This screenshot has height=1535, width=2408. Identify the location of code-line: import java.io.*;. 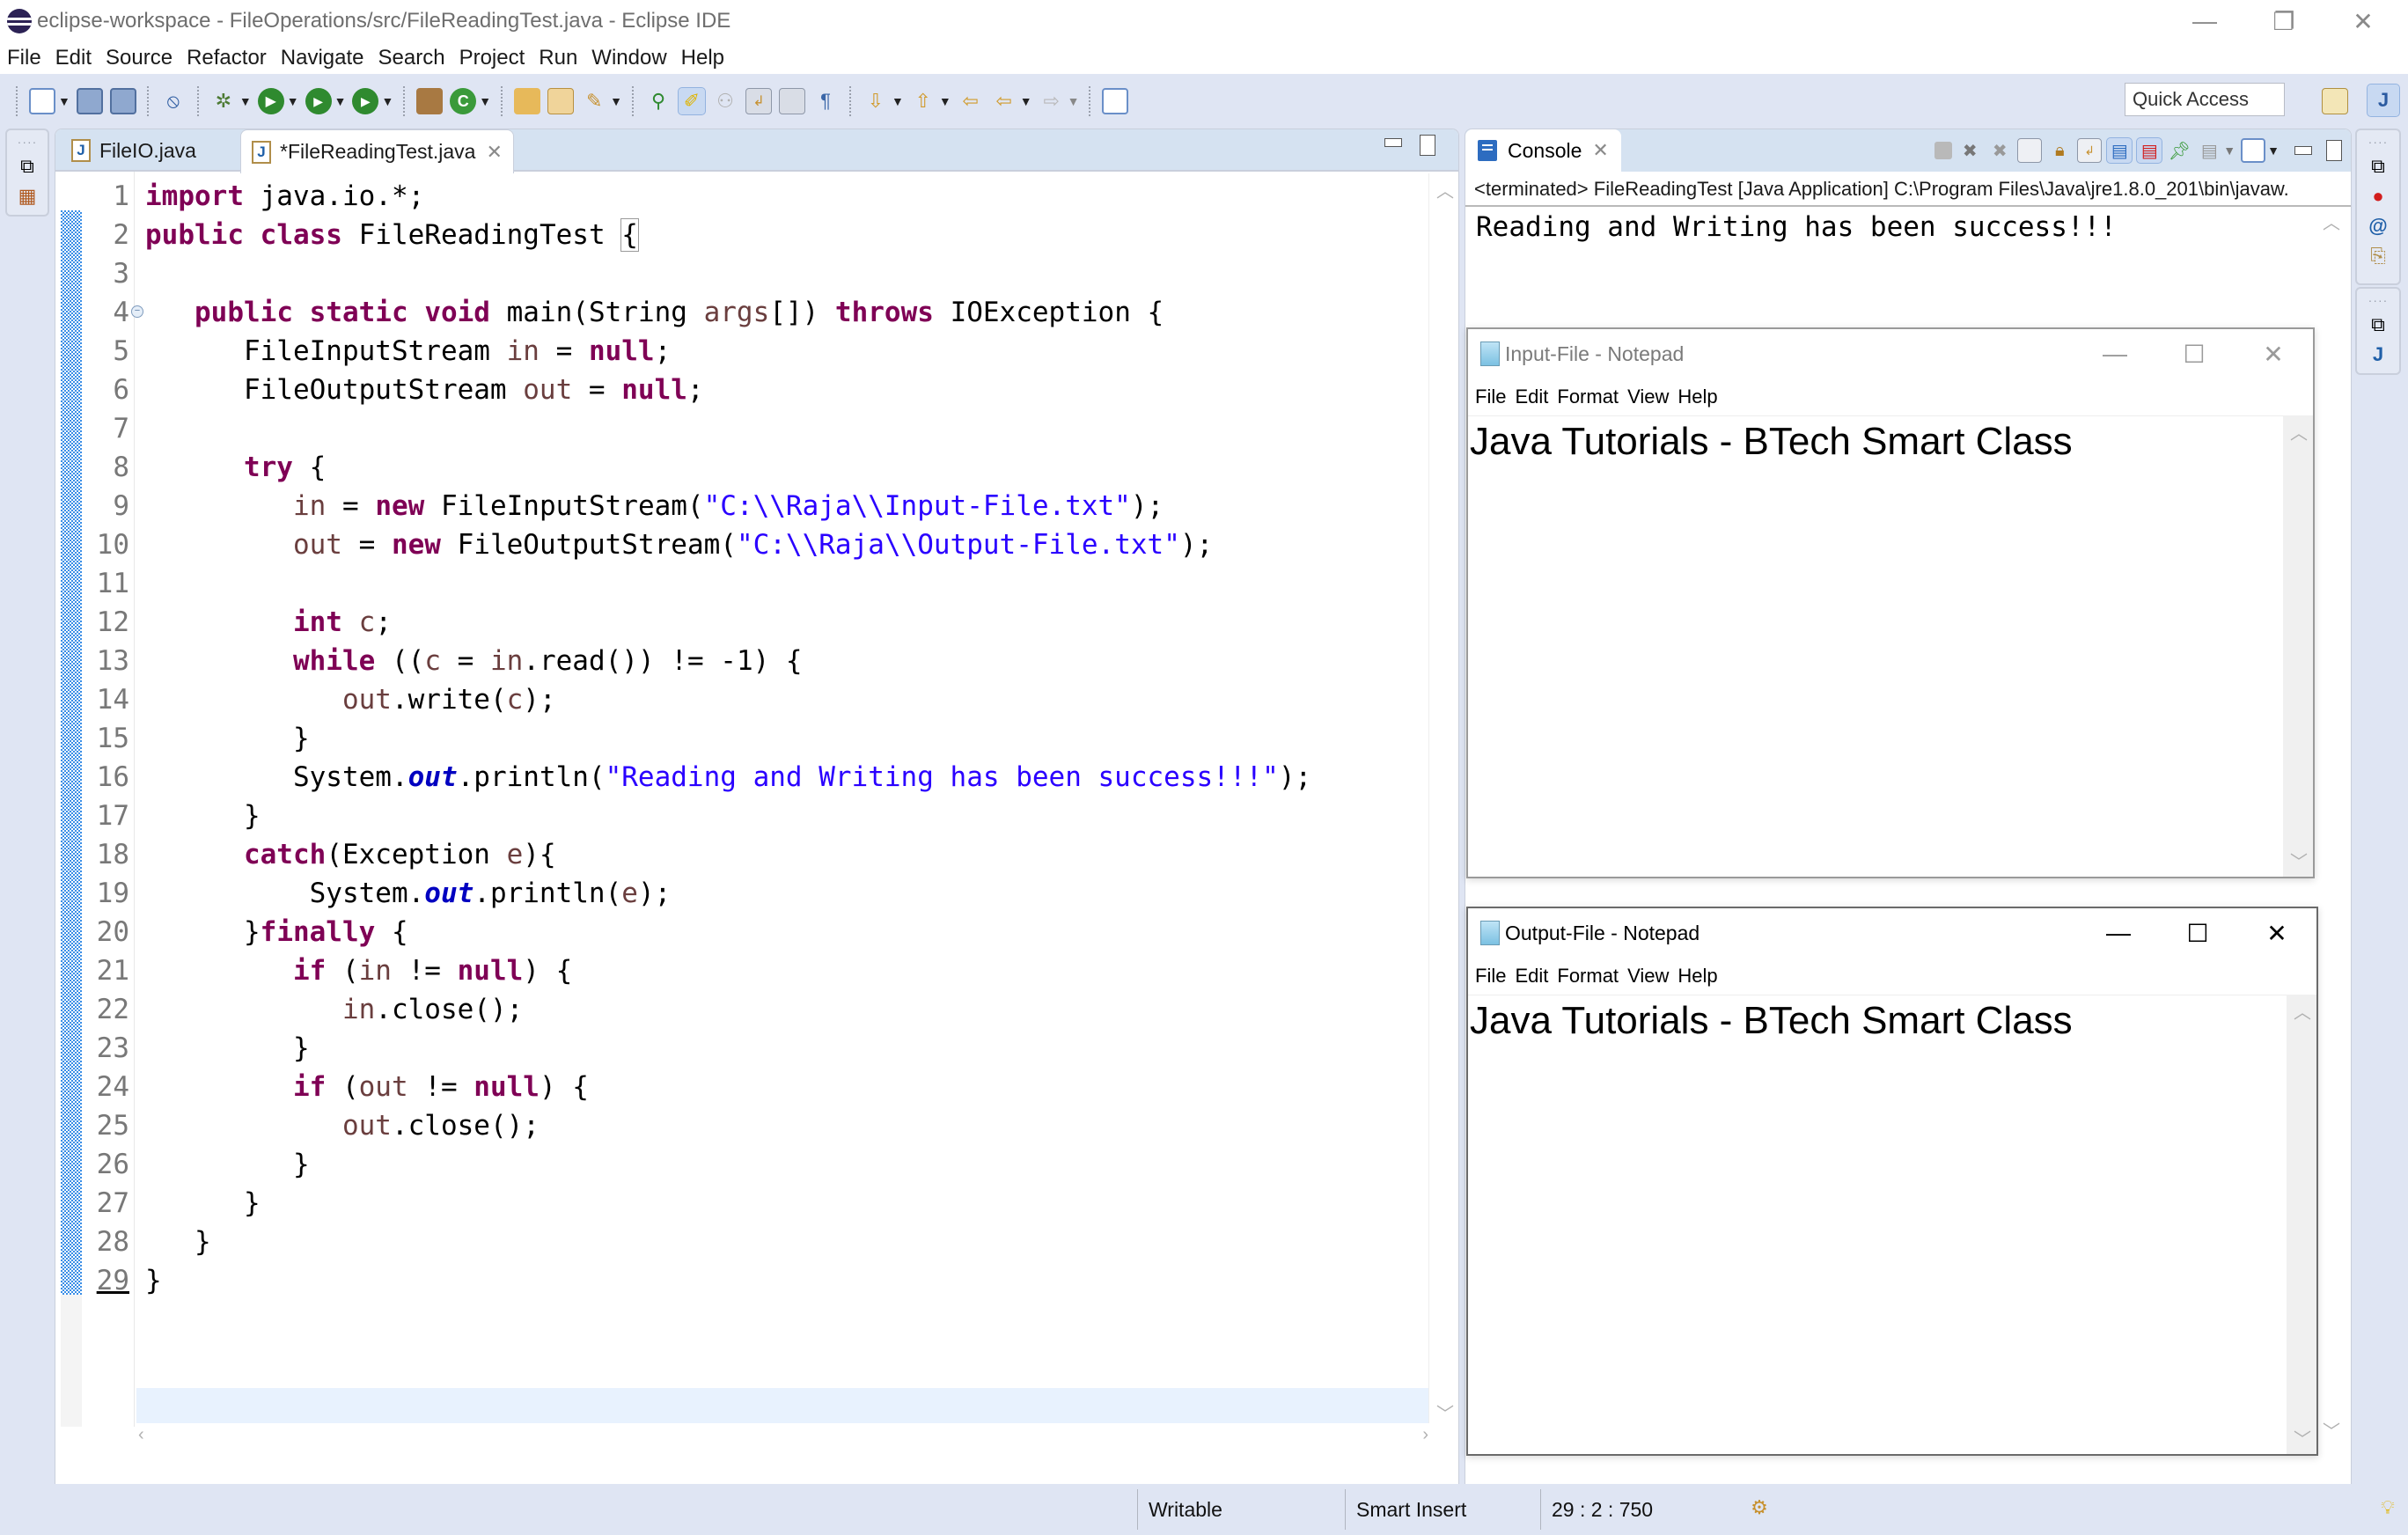
(284, 196).